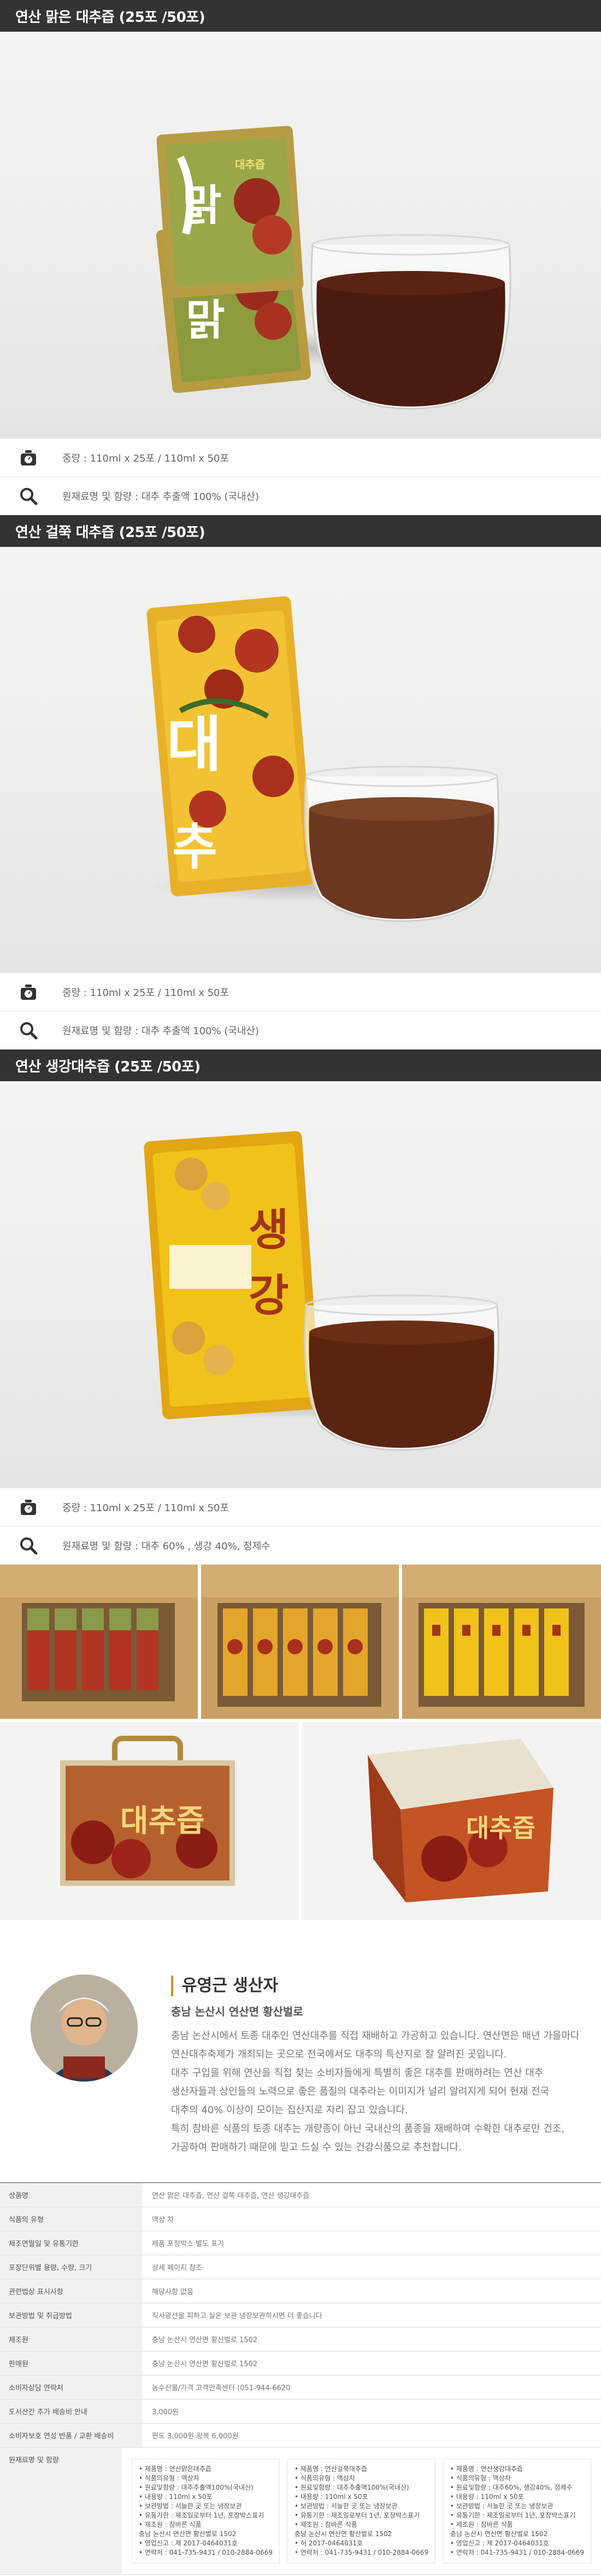  What do you see at coordinates (71, 2363) in the screenshot?
I see `row-key: 판매원` at bounding box center [71, 2363].